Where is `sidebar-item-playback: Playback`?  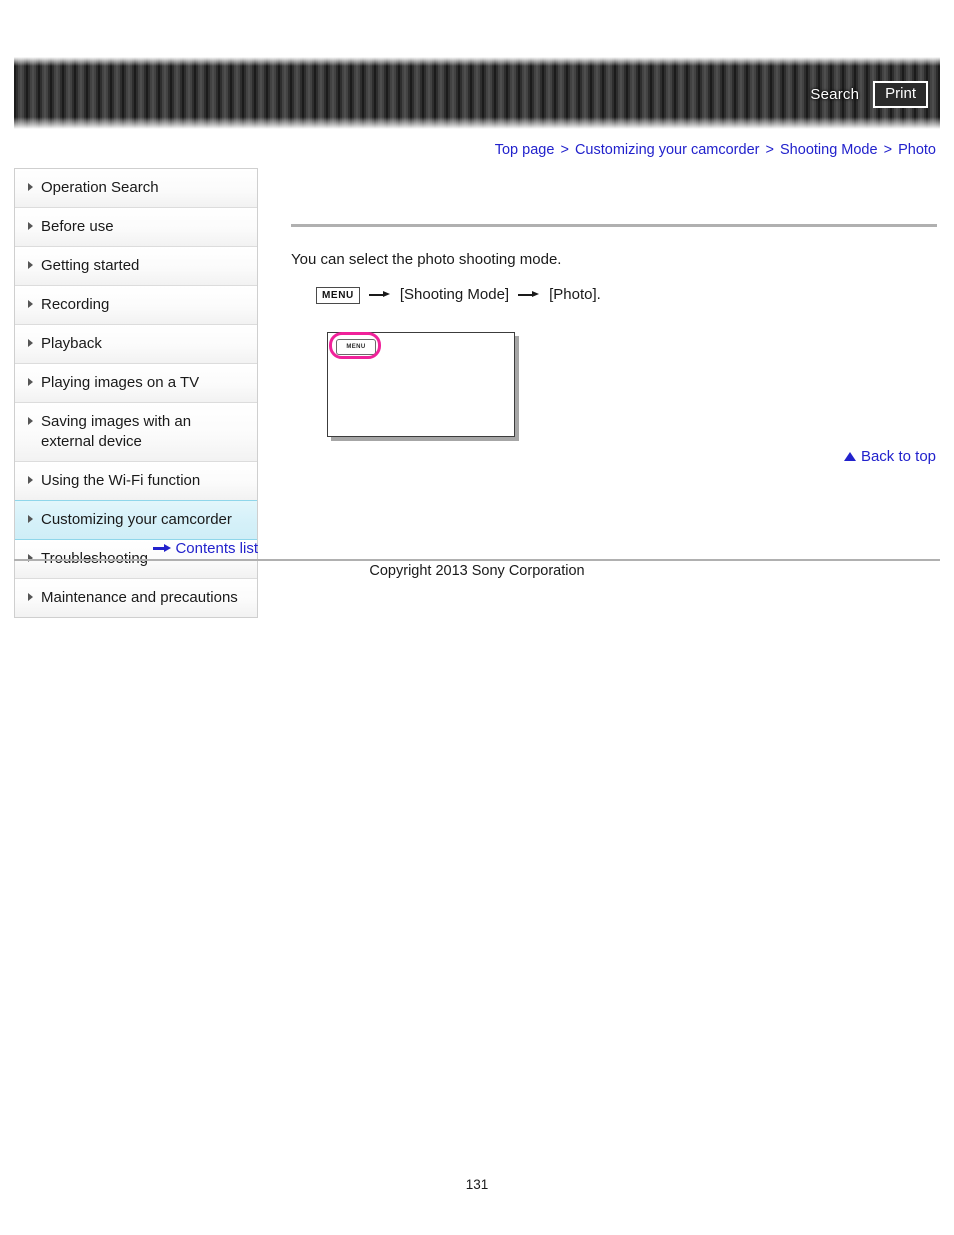
sidebar-item-playback: Playback is located at coordinates (136, 344).